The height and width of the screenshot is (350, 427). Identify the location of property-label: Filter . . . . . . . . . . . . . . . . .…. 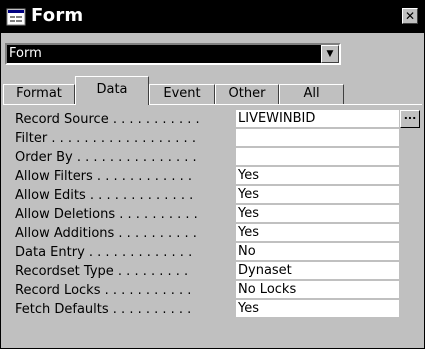
(105, 138).